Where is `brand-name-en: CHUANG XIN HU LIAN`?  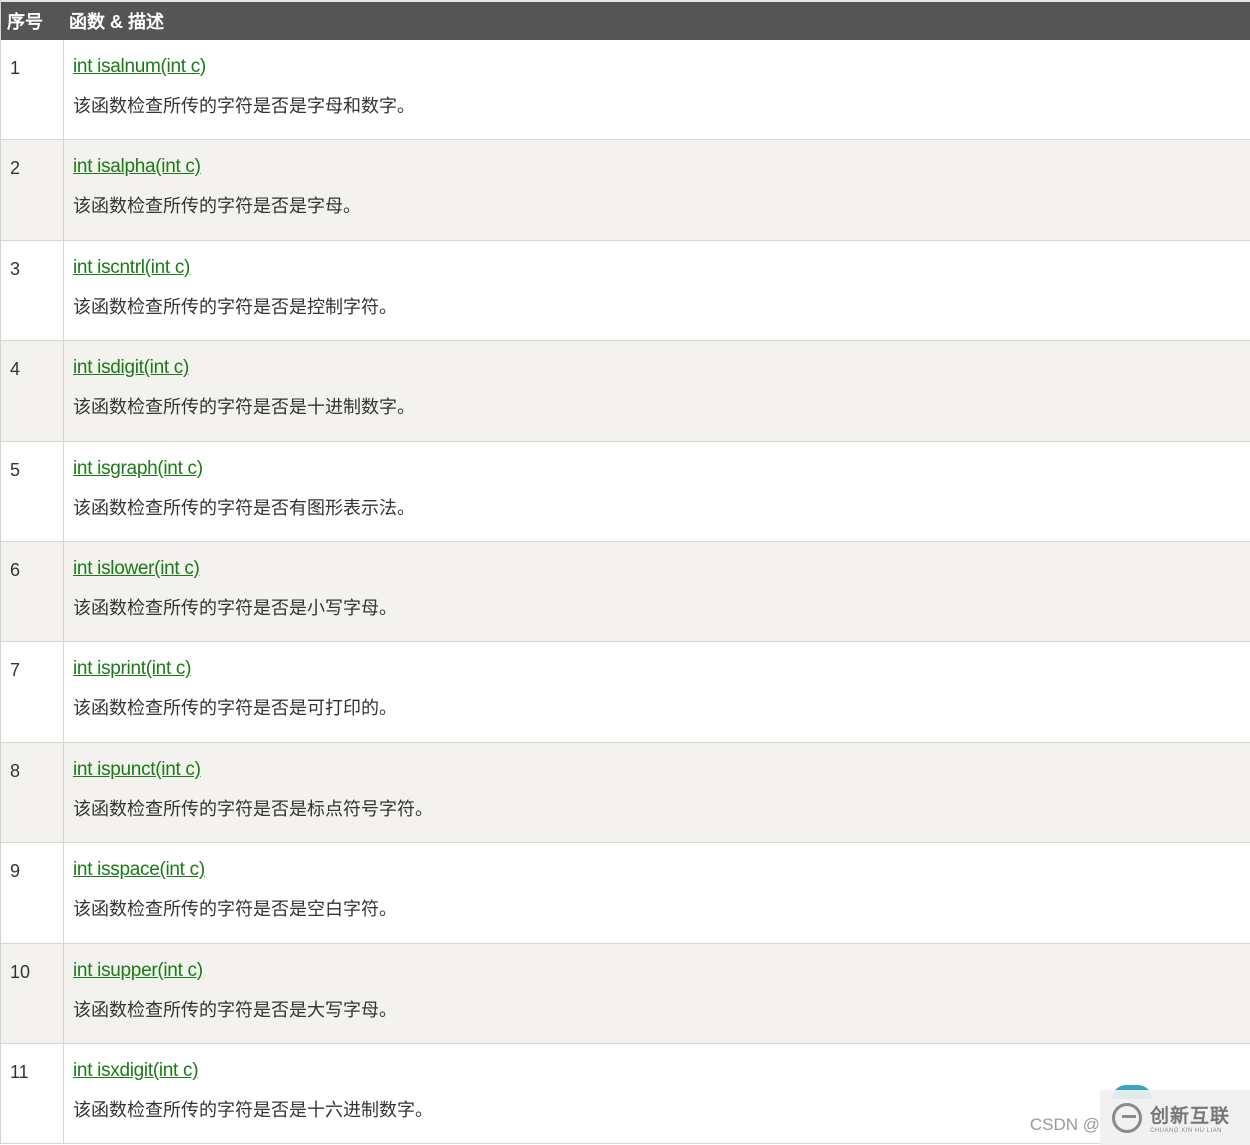 brand-name-en: CHUANG XIN HU LIAN is located at coordinates (1186, 1131).